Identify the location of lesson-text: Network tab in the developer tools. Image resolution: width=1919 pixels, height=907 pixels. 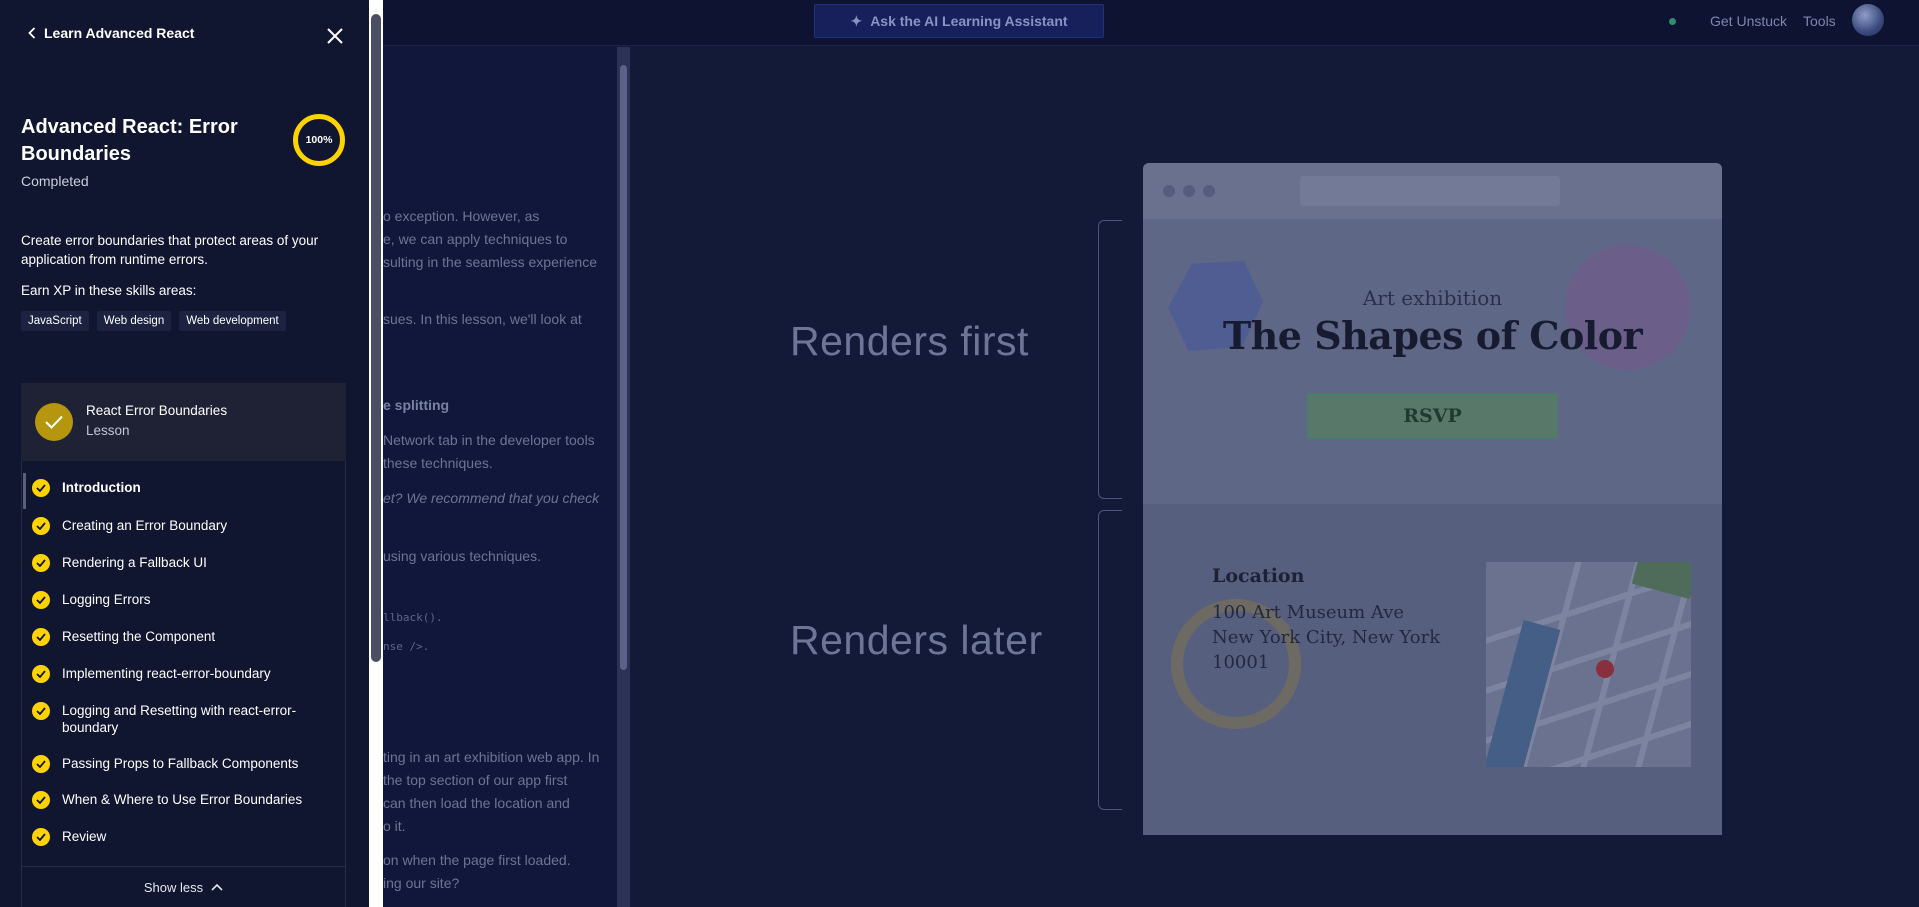
(489, 440).